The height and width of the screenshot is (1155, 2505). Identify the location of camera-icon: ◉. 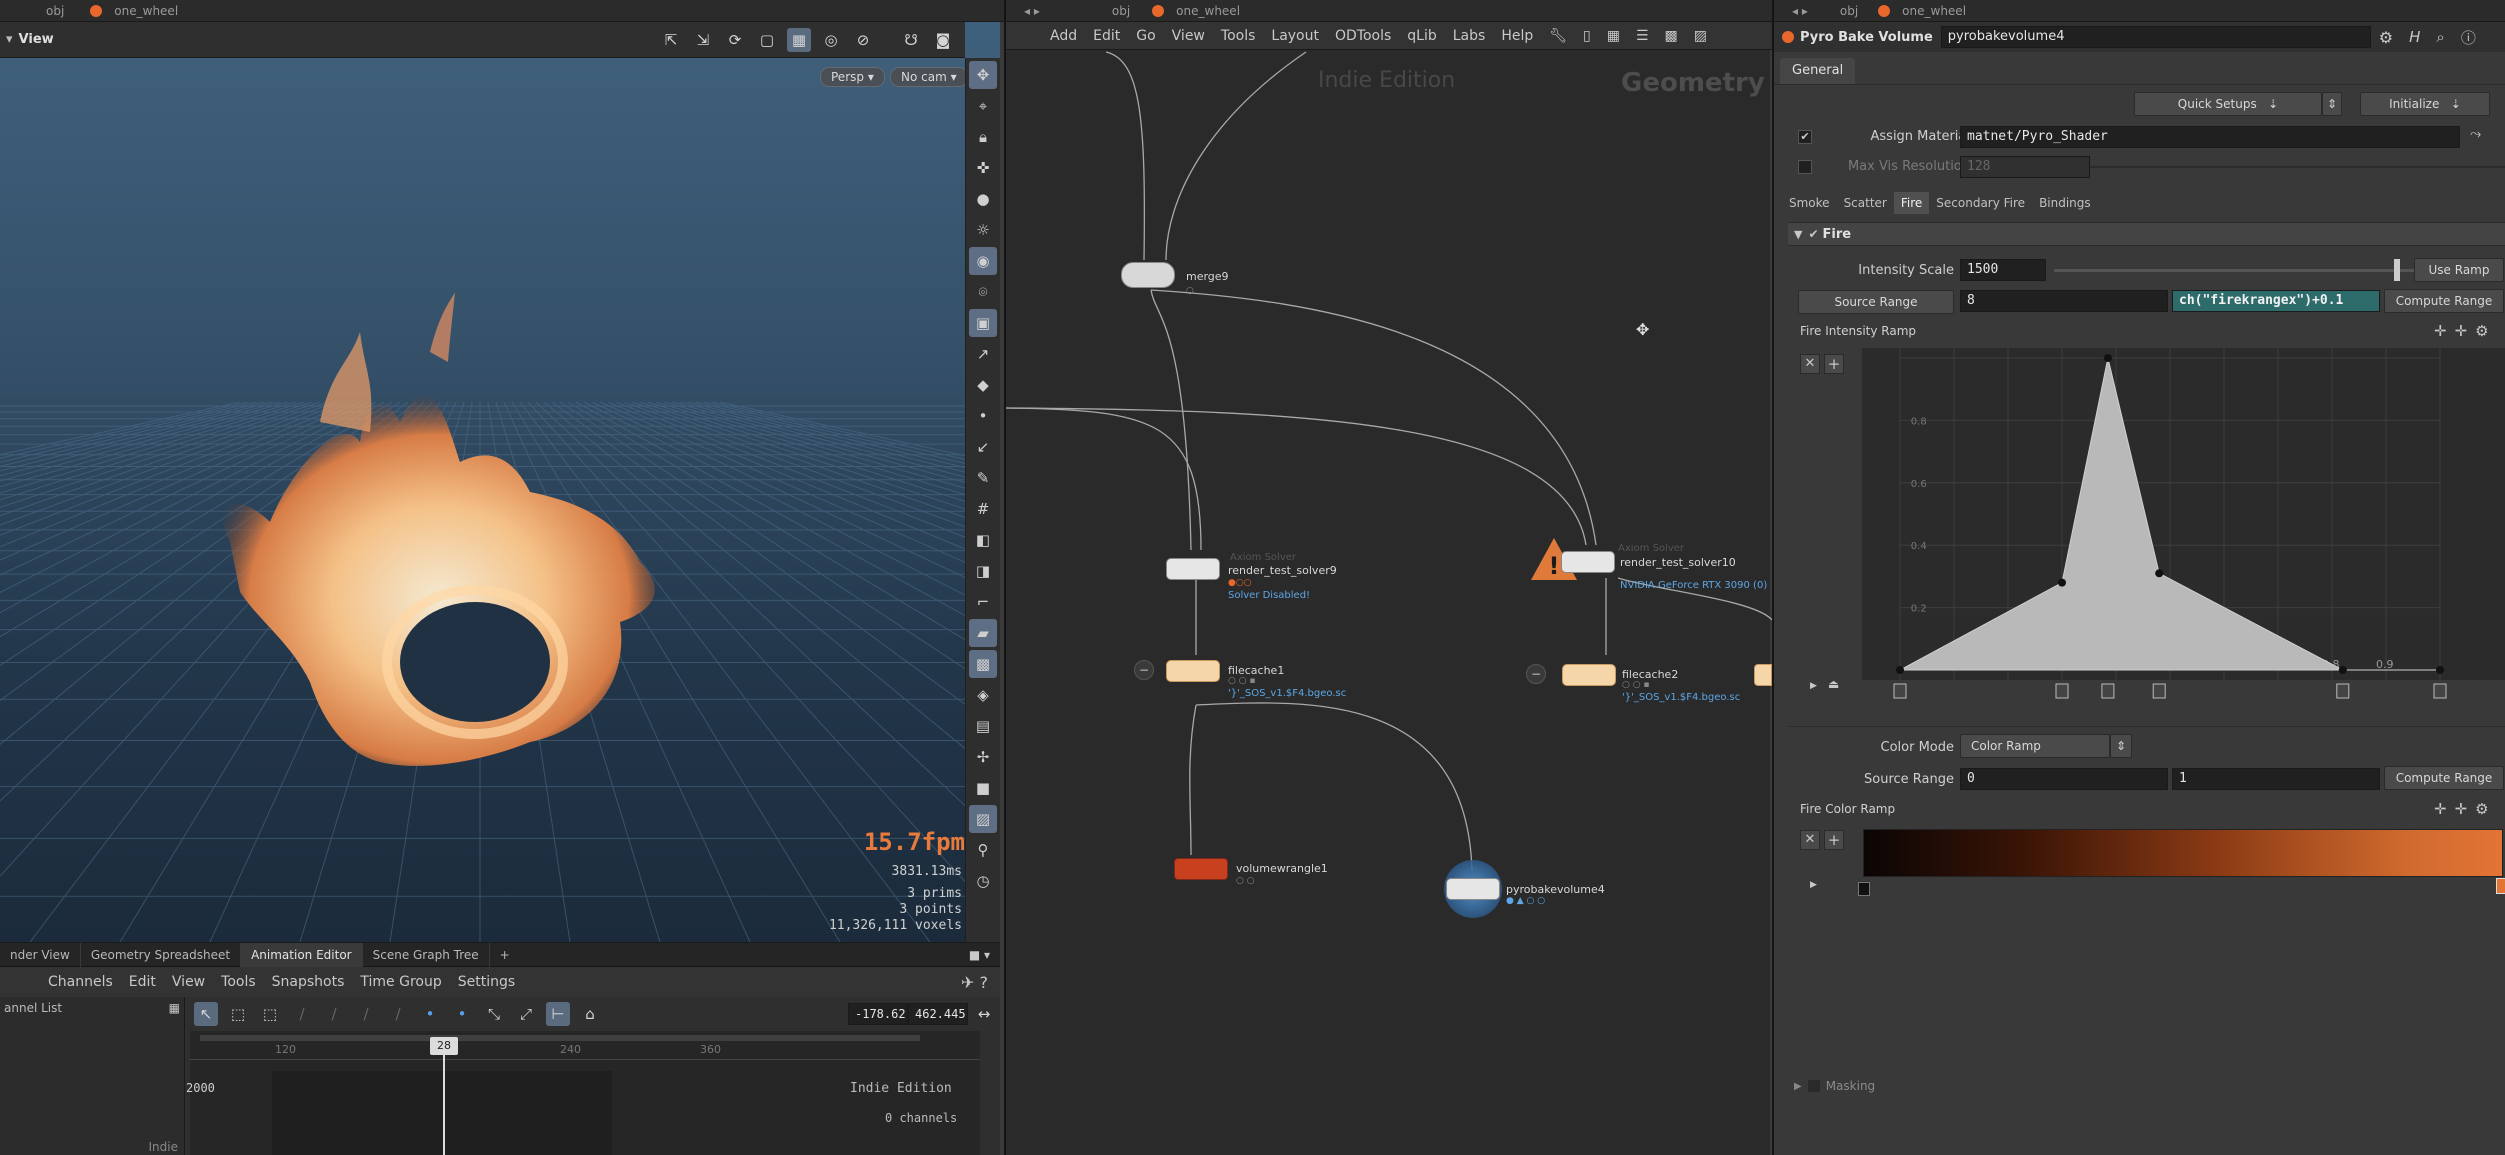
(983, 261).